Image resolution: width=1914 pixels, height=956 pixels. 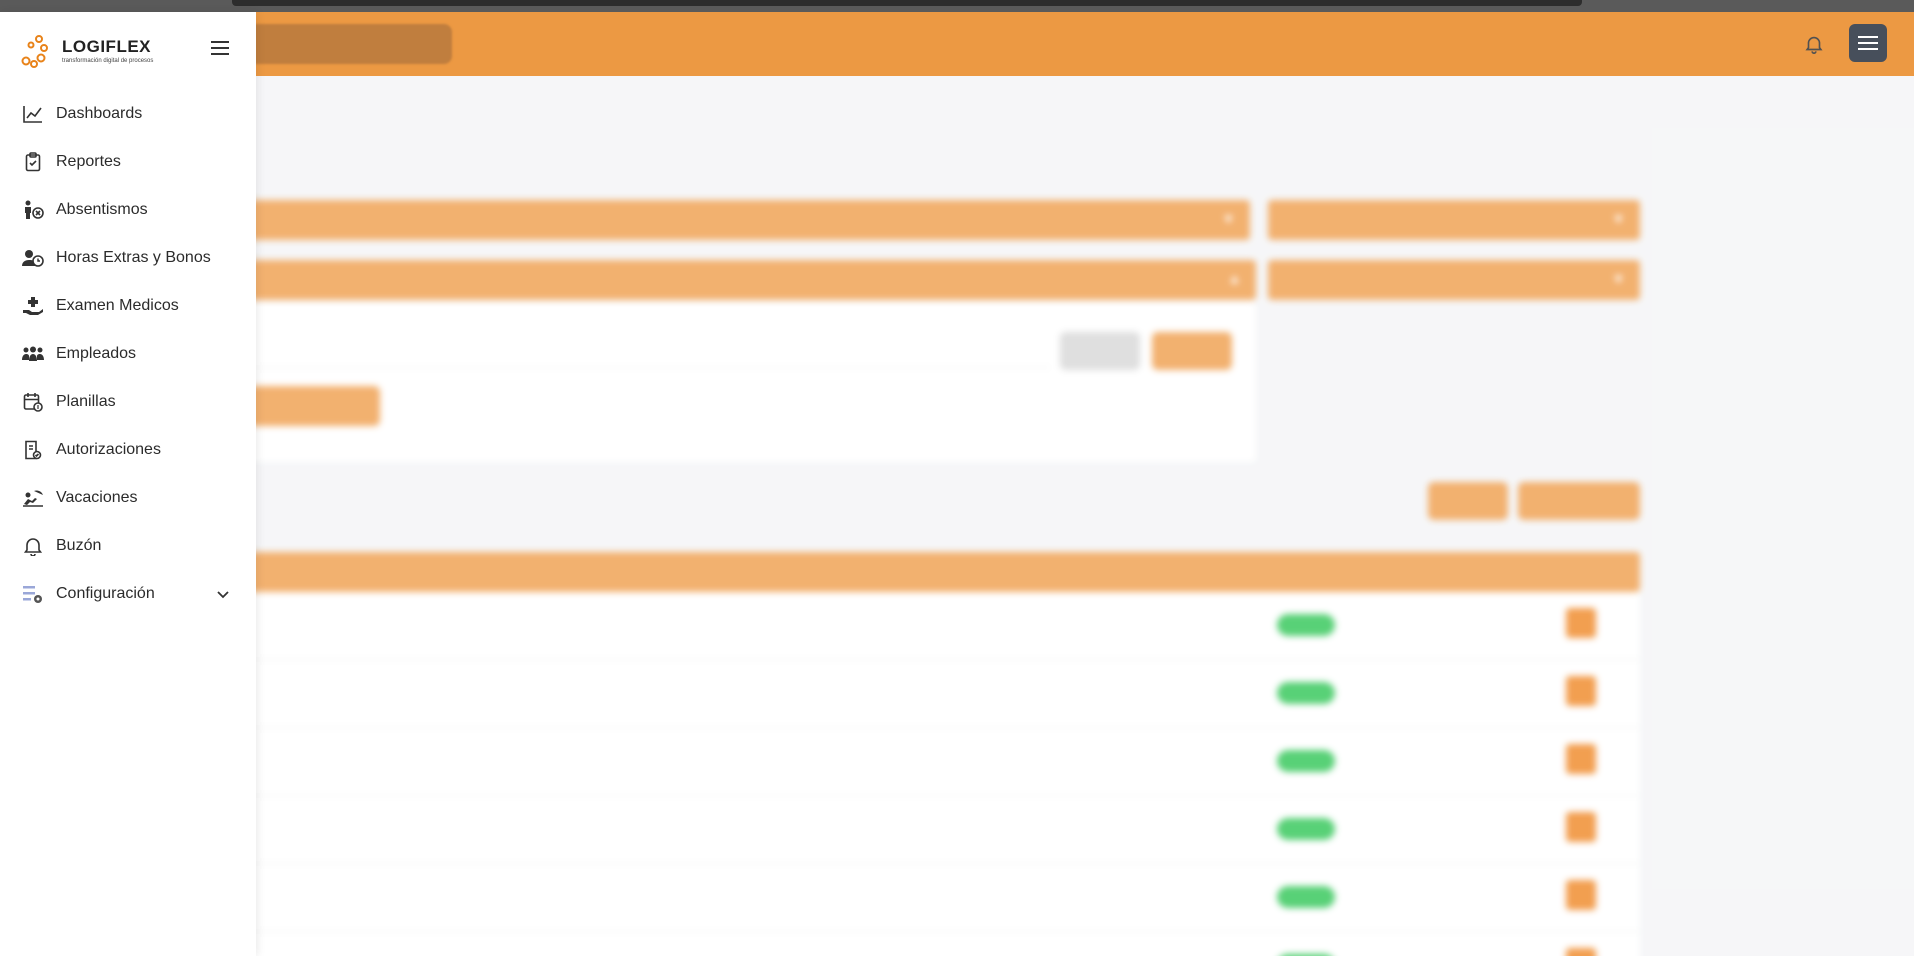 I want to click on accordion-featured: ▾, so click(x=730, y=220).